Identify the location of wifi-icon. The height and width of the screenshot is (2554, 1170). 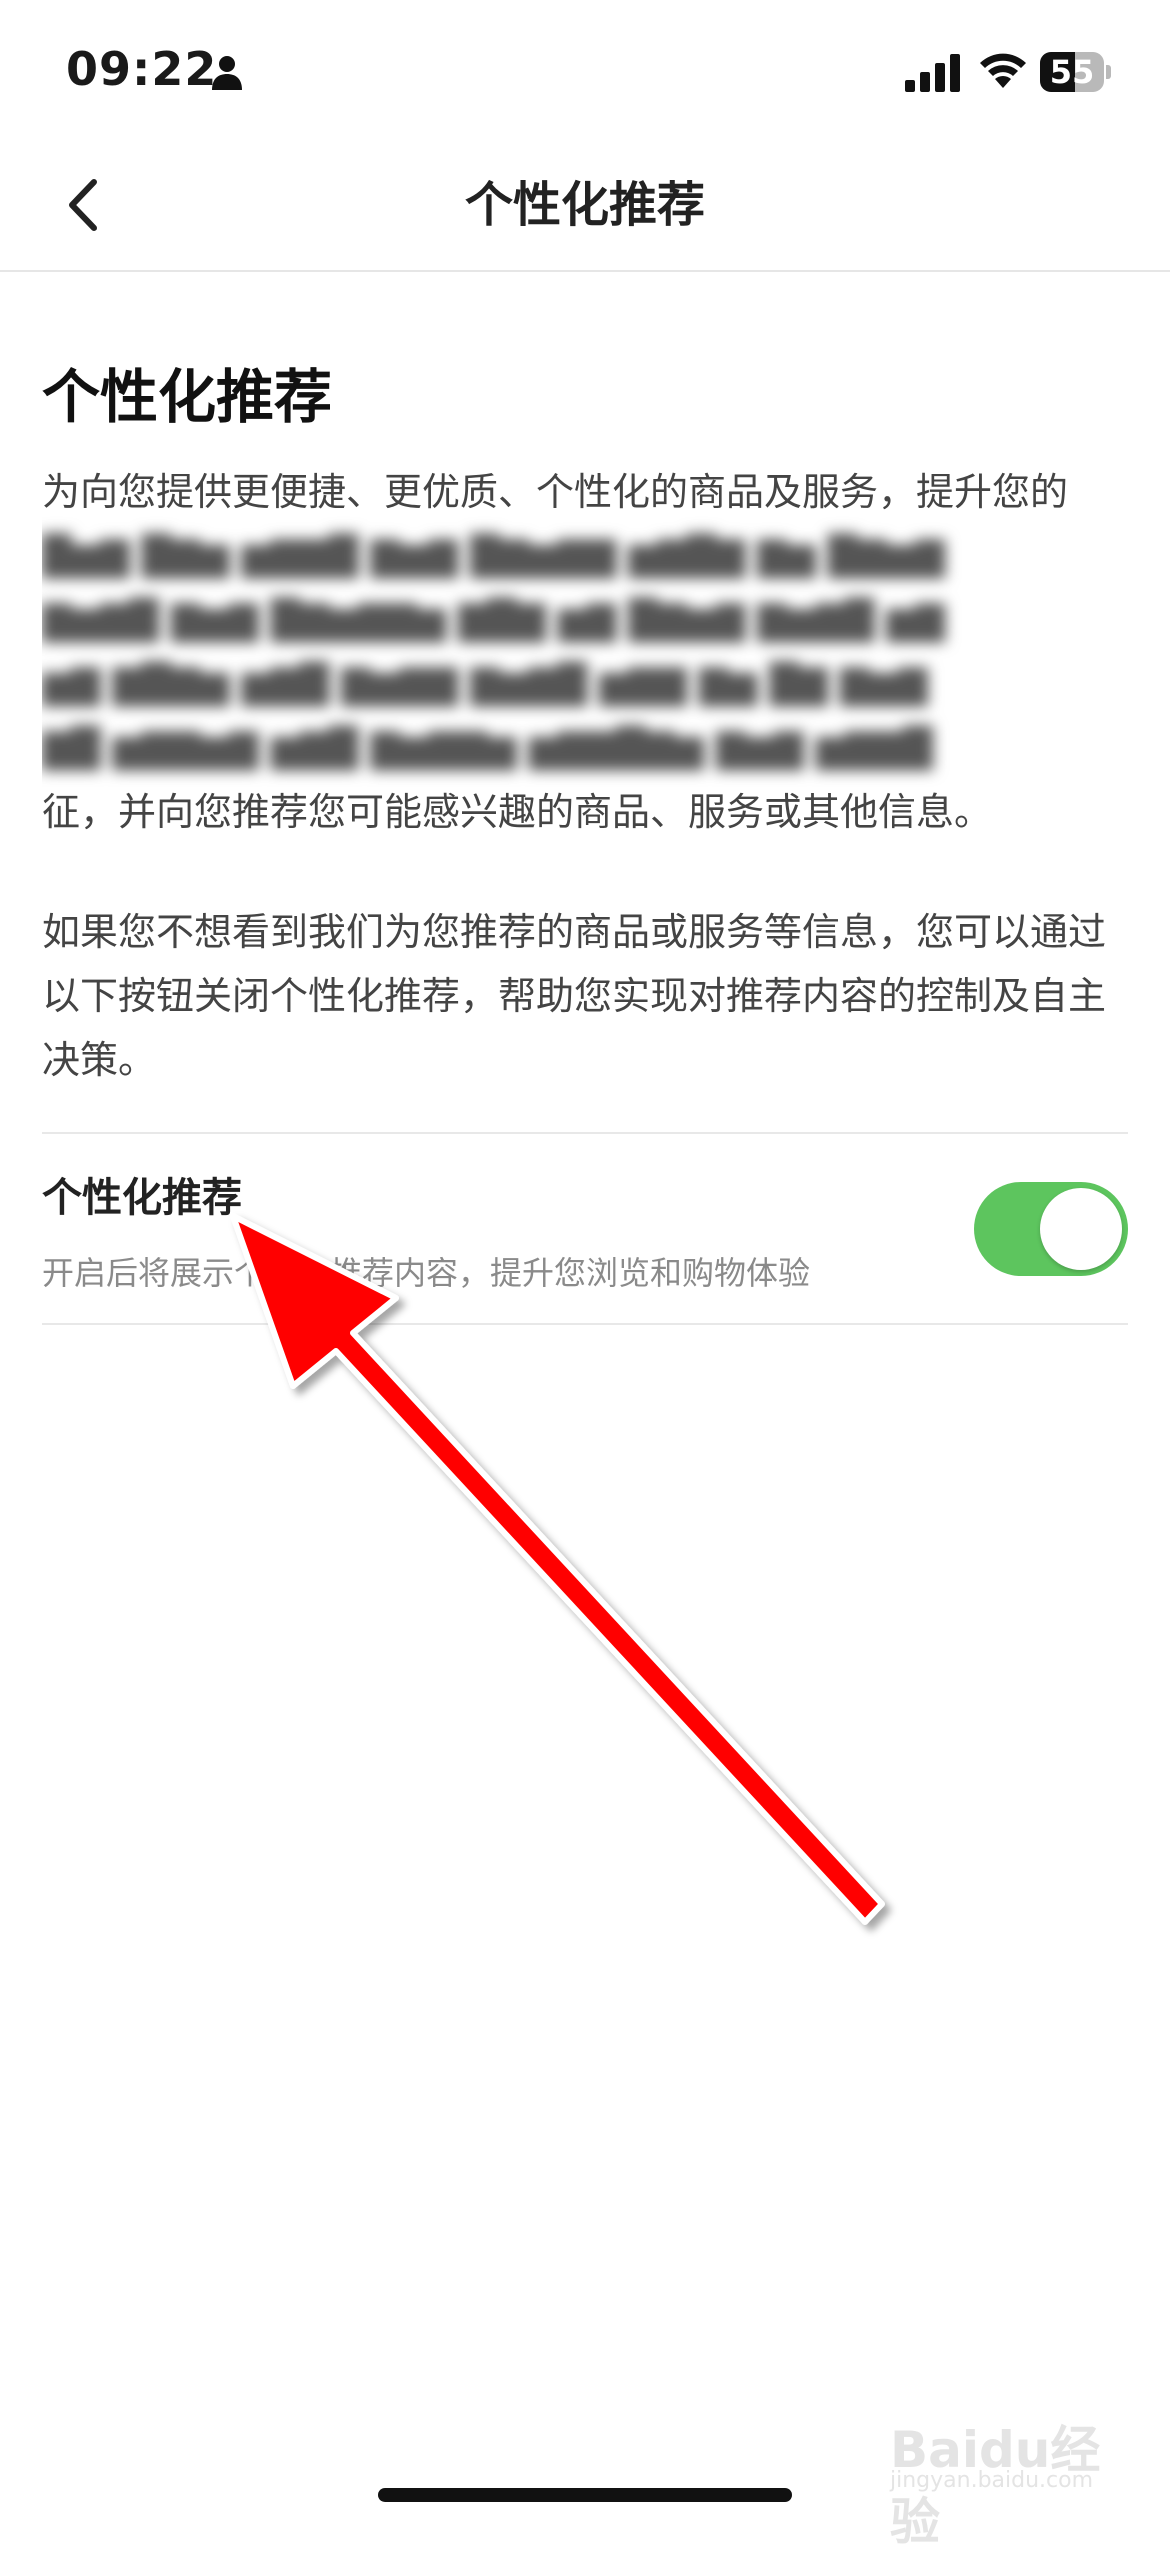
(1003, 70).